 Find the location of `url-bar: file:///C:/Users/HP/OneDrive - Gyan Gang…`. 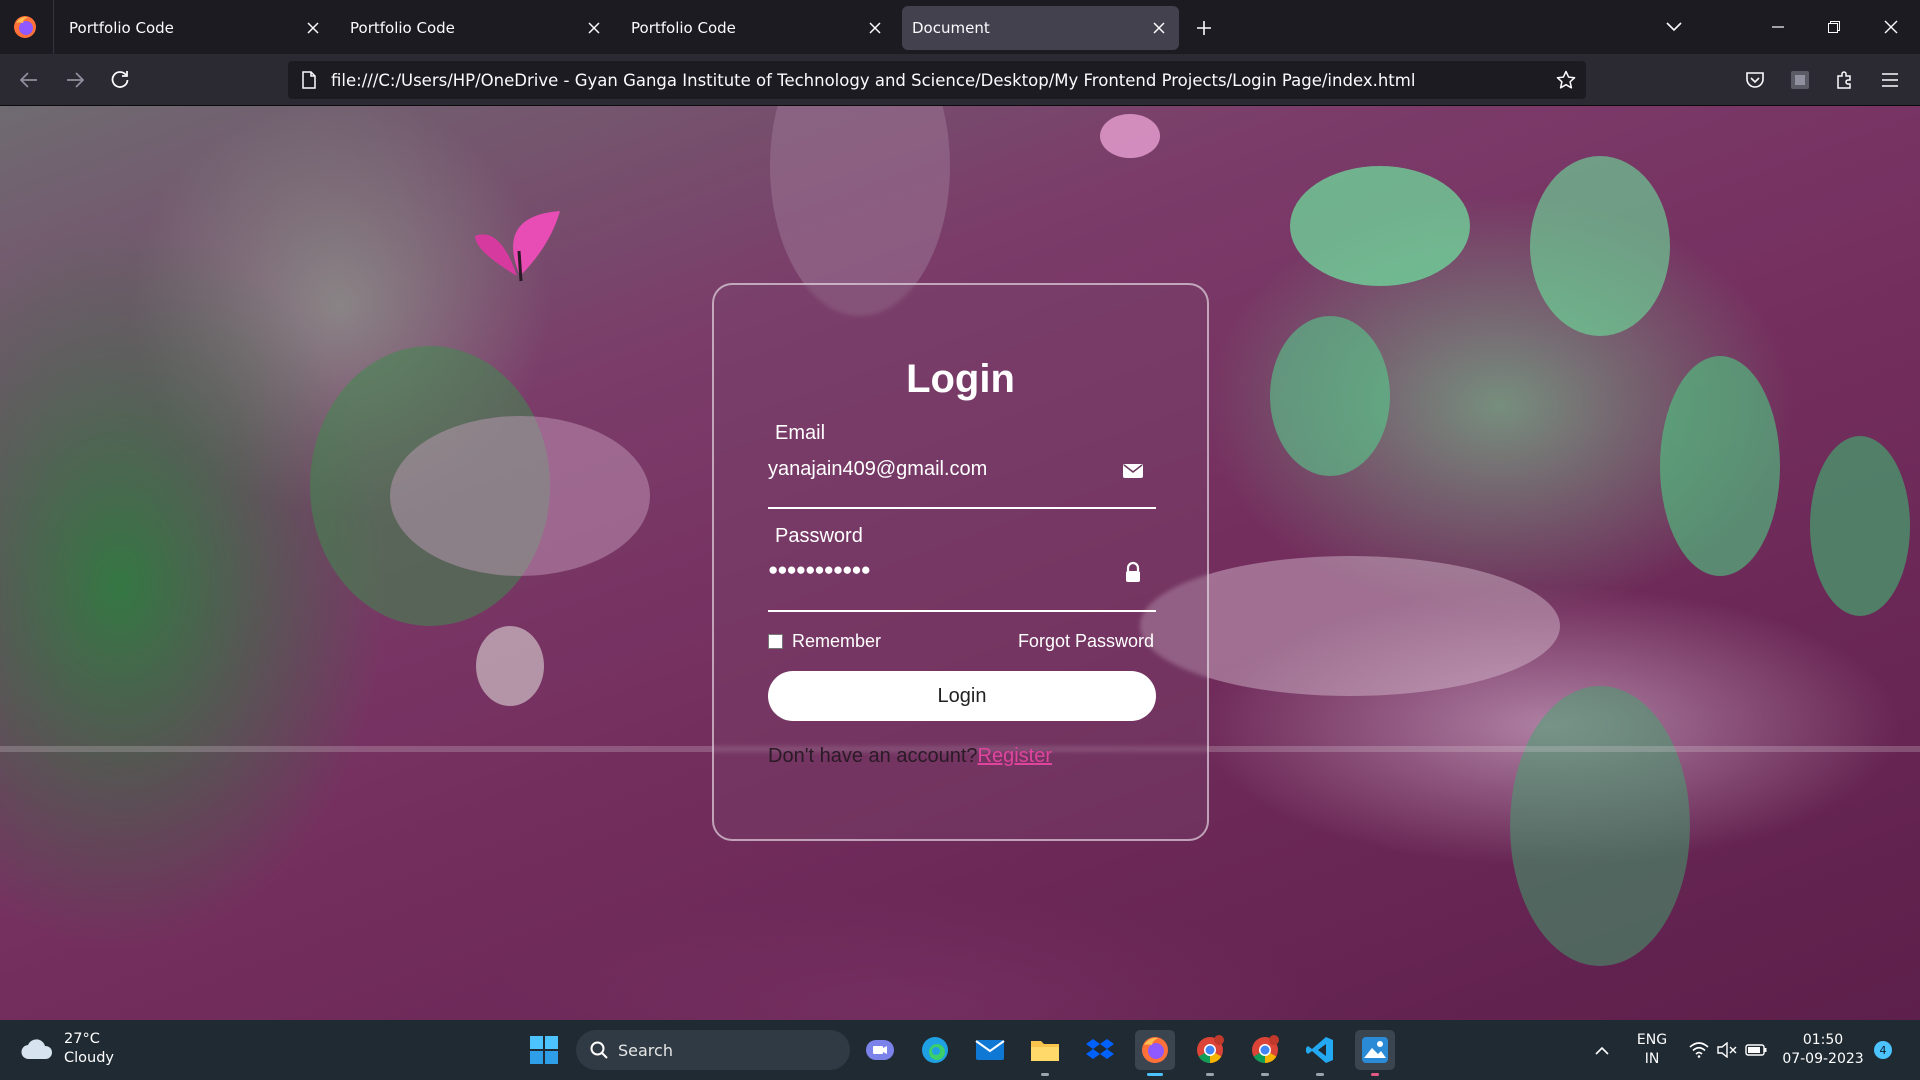

url-bar: file:///C:/Users/HP/OneDrive - Gyan Gang… is located at coordinates (937, 80).